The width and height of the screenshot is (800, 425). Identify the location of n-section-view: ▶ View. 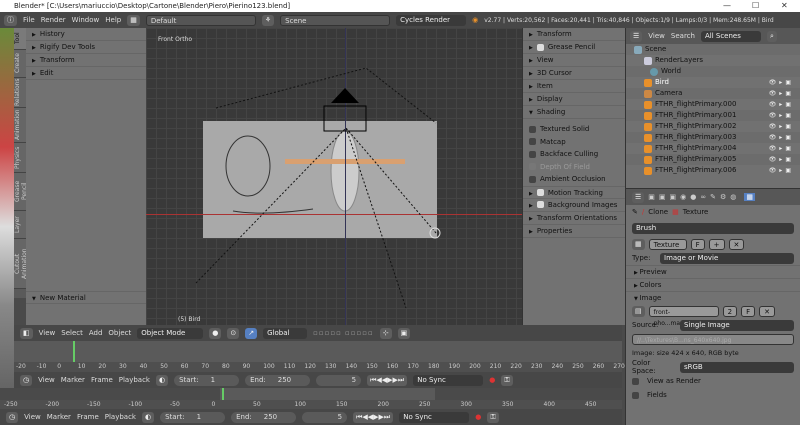
(574, 60).